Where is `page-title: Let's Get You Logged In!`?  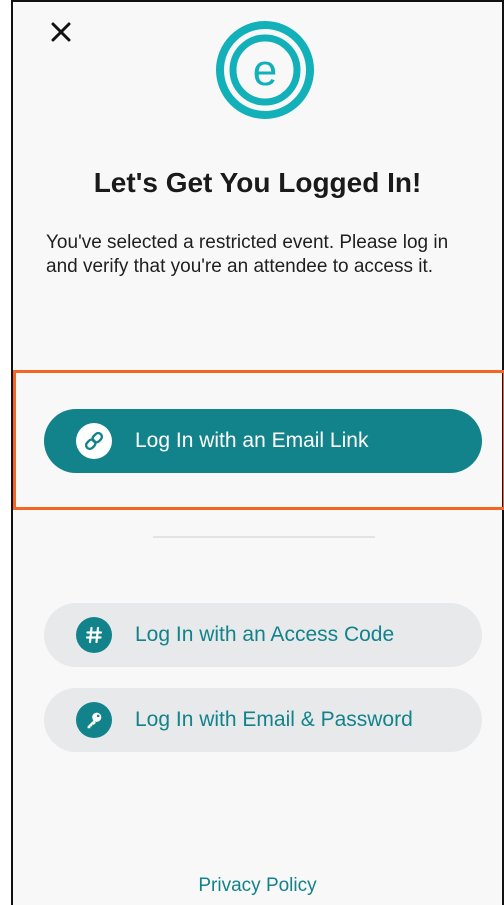 page-title: Let's Get You Logged In! is located at coordinates (257, 182).